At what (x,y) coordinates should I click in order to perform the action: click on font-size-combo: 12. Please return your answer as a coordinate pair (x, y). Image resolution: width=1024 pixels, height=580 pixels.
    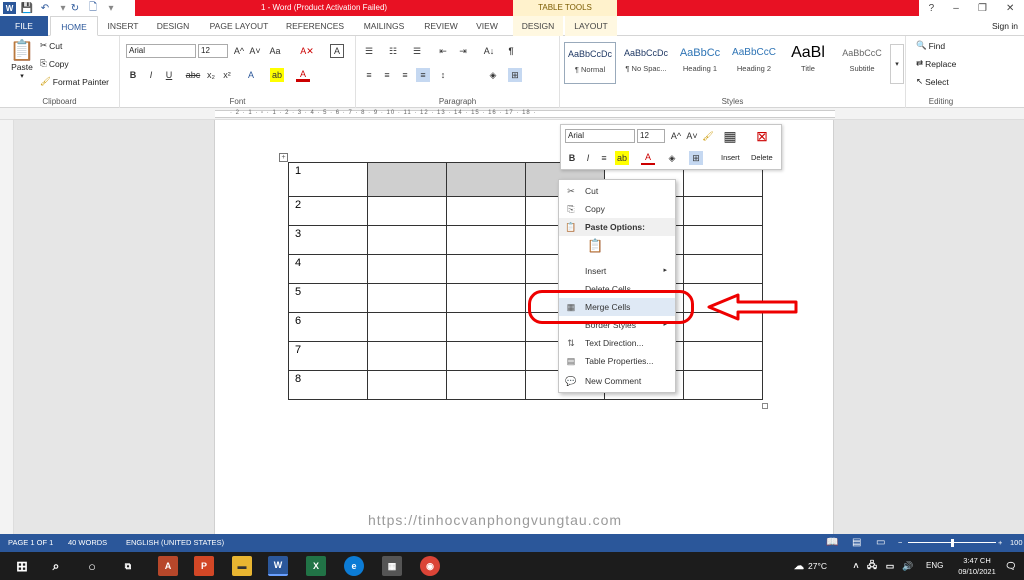
    Looking at the image, I should click on (213, 51).